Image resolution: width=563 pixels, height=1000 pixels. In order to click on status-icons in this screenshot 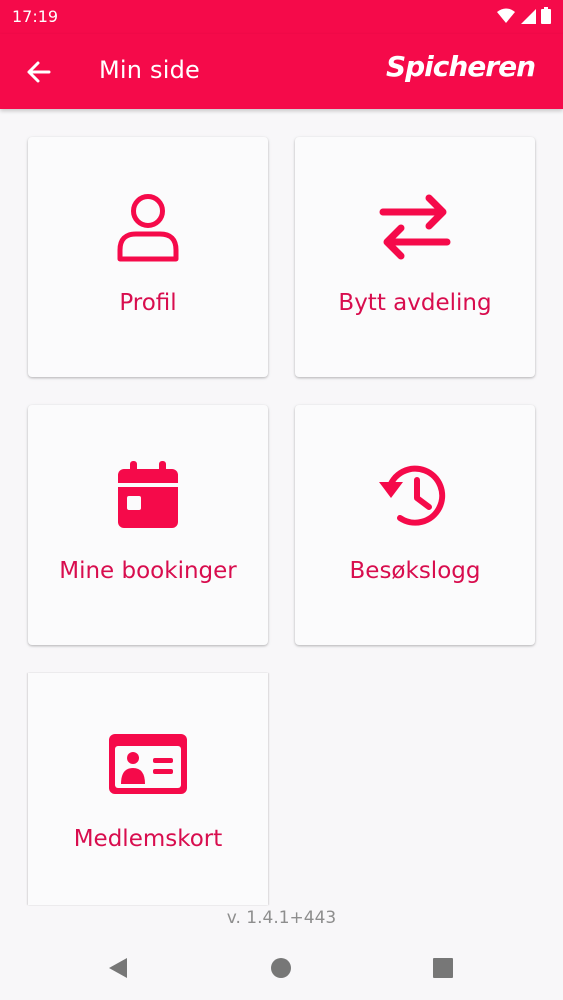, I will do `click(524, 15)`.